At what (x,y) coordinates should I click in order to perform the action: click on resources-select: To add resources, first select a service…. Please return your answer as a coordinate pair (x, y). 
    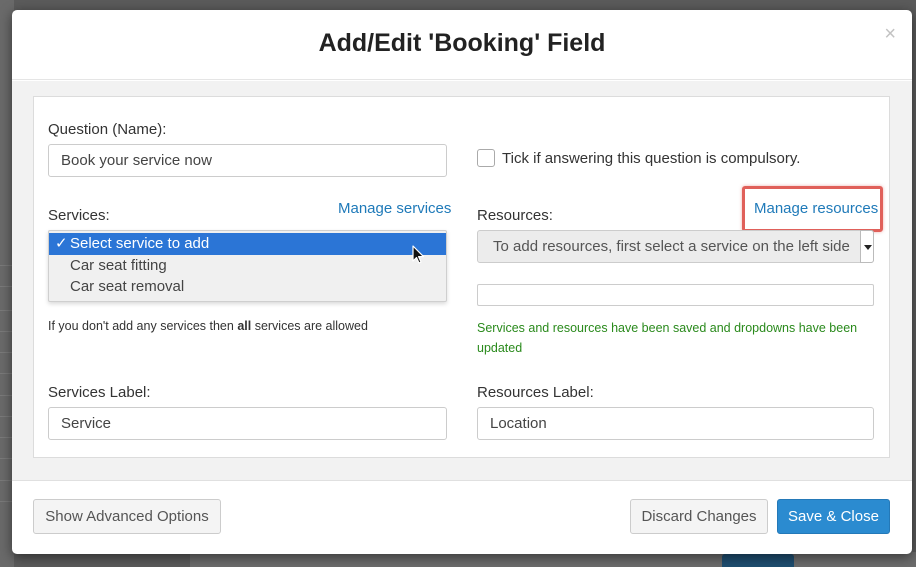
    Looking at the image, I should click on (675, 246).